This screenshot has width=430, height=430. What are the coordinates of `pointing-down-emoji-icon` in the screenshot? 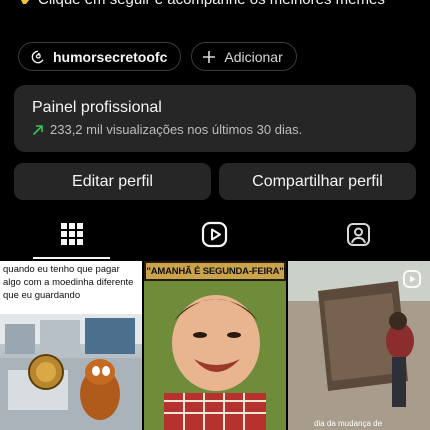 It's located at (25, 2).